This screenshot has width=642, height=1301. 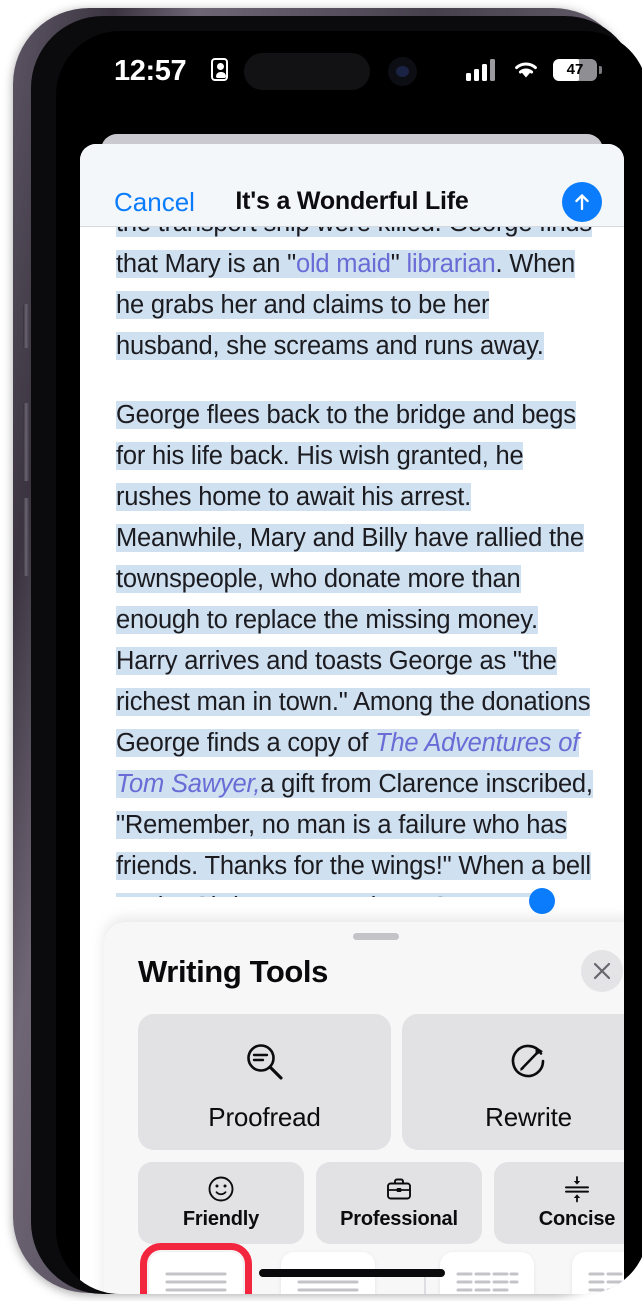 What do you see at coordinates (577, 1191) in the screenshot?
I see `compress-arrows-icon` at bounding box center [577, 1191].